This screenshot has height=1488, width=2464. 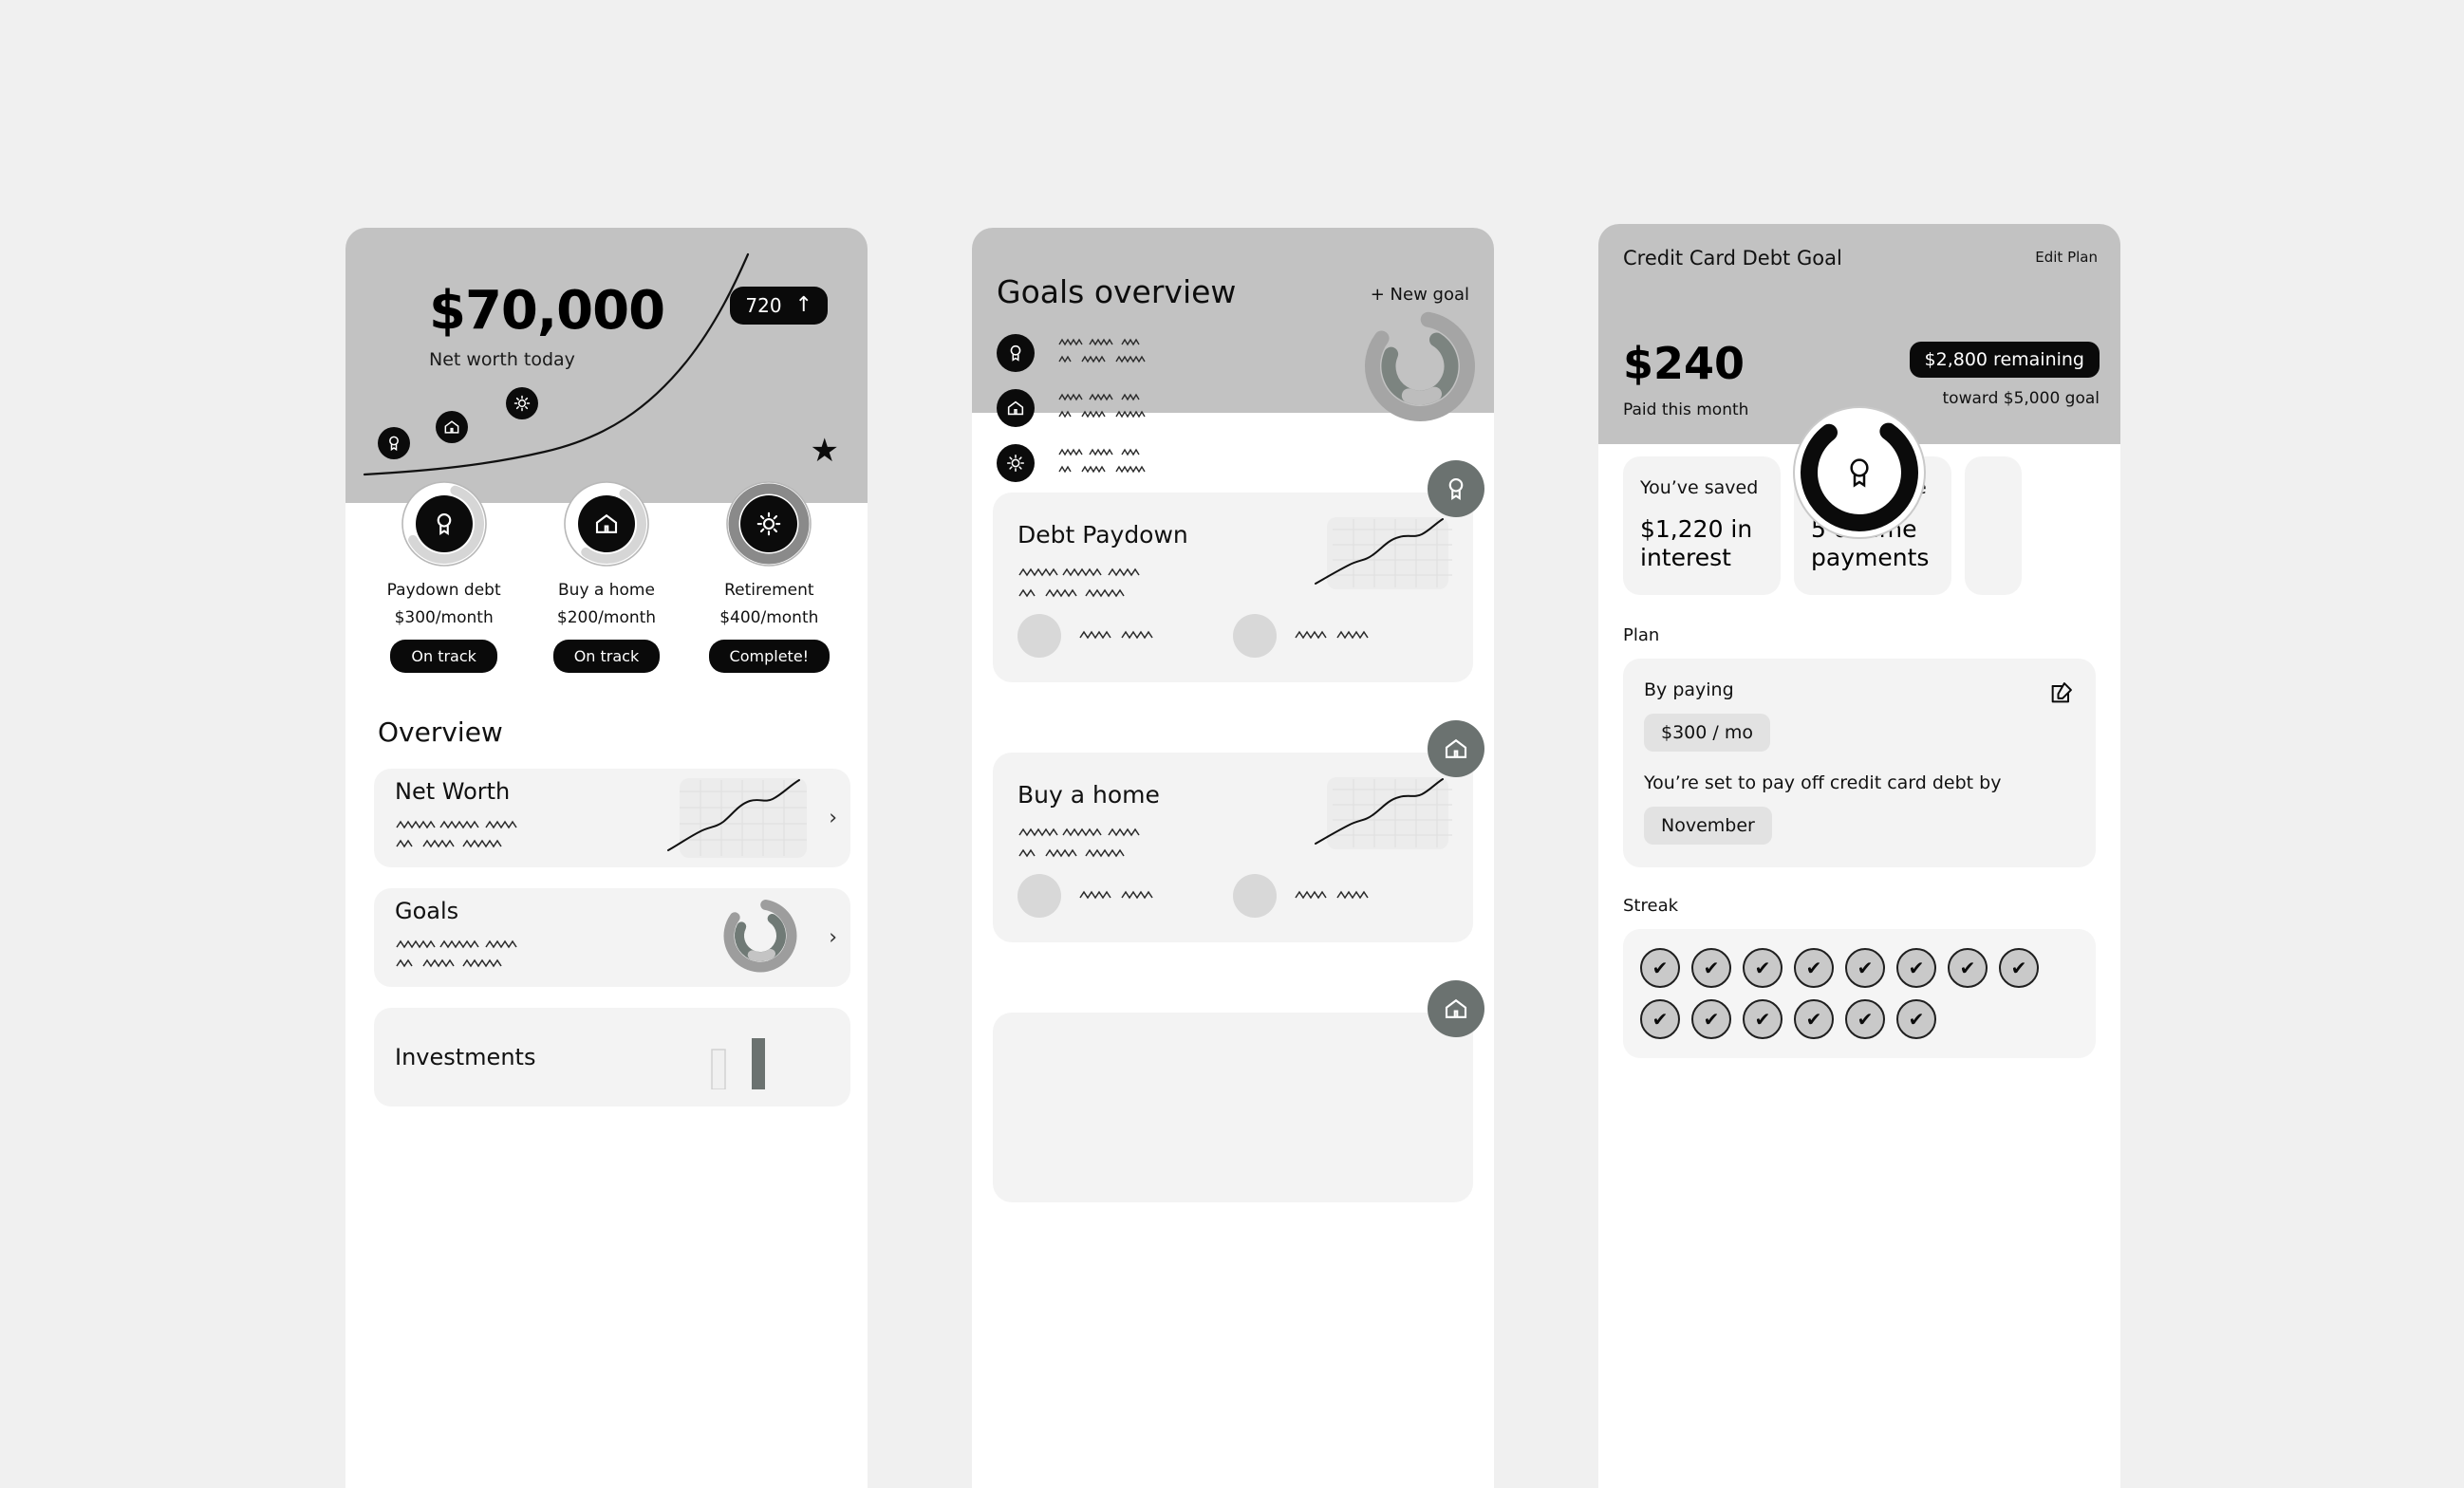 What do you see at coordinates (612, 937) in the screenshot?
I see `overview-card-goals: Goals ›` at bounding box center [612, 937].